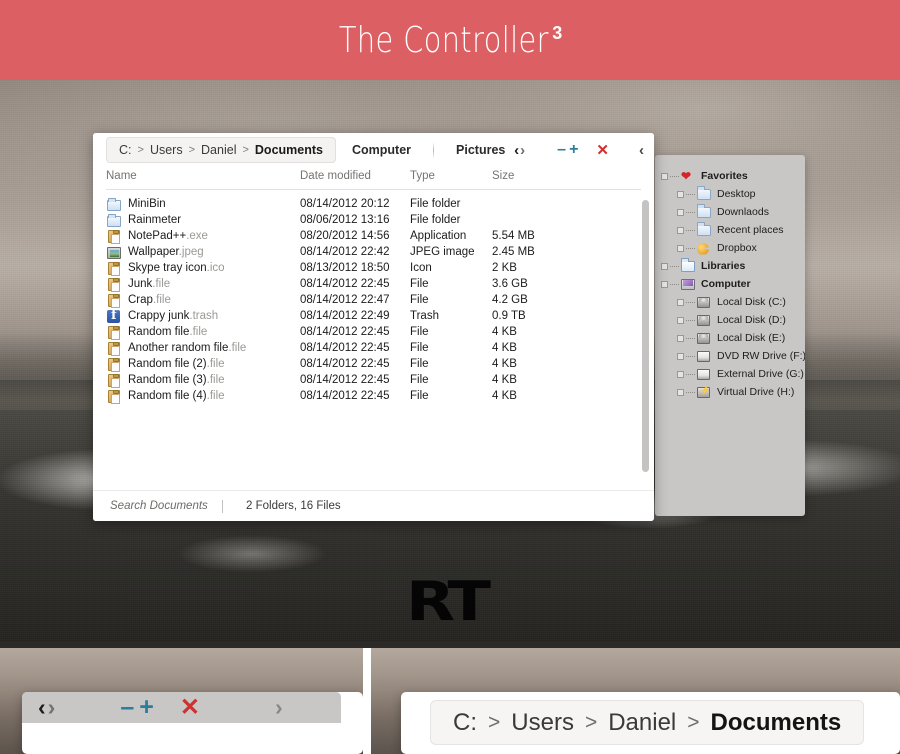 This screenshot has height=754, width=900. Describe the element at coordinates (176, 364) in the screenshot. I see `file-name: Random file (2).file` at that location.